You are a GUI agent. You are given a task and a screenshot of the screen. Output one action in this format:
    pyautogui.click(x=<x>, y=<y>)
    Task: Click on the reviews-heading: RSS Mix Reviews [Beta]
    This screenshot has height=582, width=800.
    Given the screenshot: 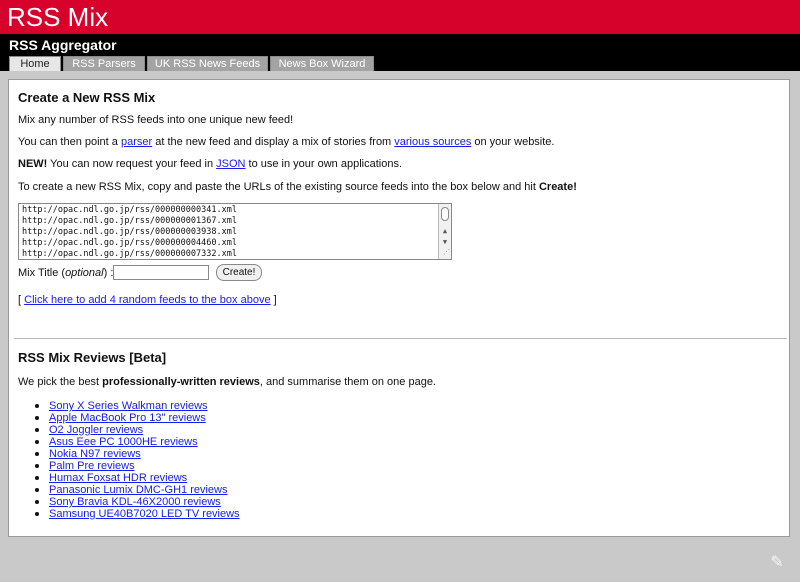 What is the action you would take?
    pyautogui.click(x=92, y=357)
    